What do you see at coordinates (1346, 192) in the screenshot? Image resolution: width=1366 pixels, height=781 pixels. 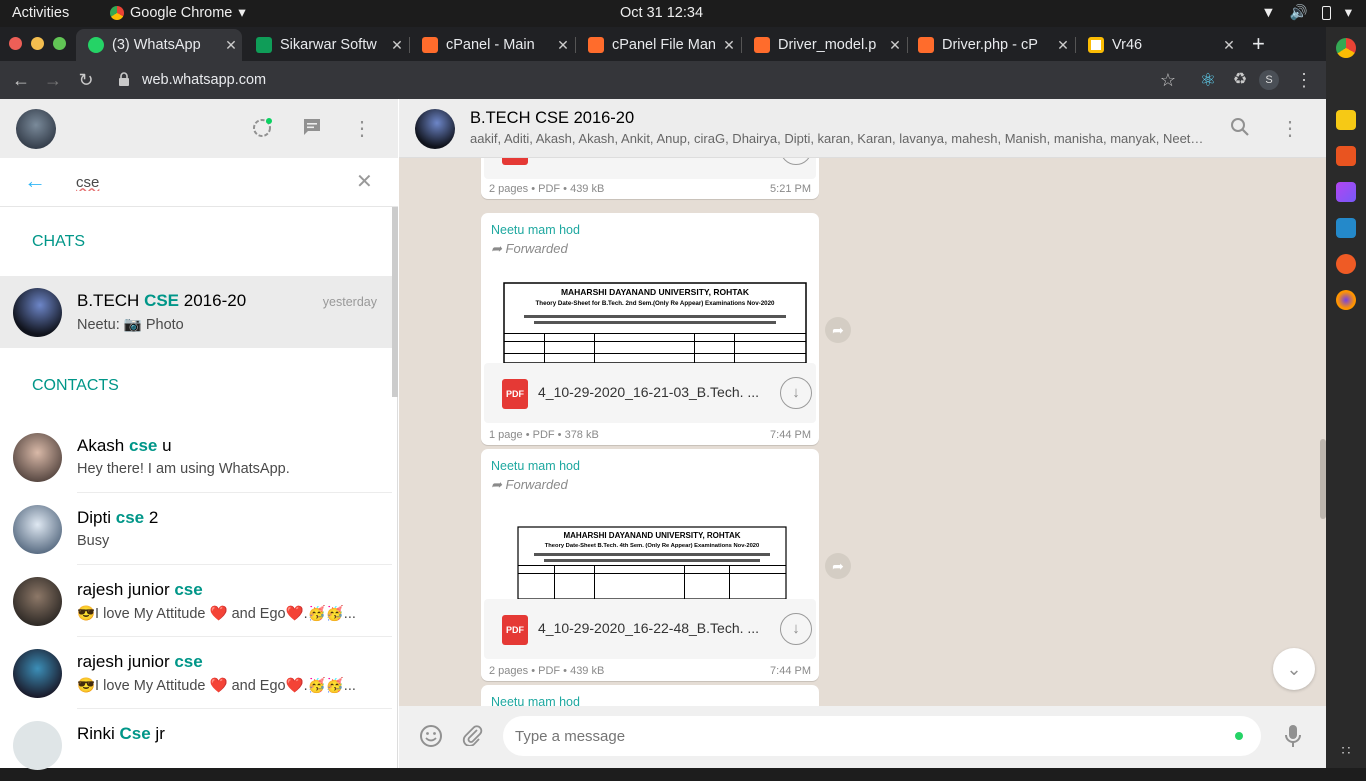 I see `phpstorm-dock-icon` at bounding box center [1346, 192].